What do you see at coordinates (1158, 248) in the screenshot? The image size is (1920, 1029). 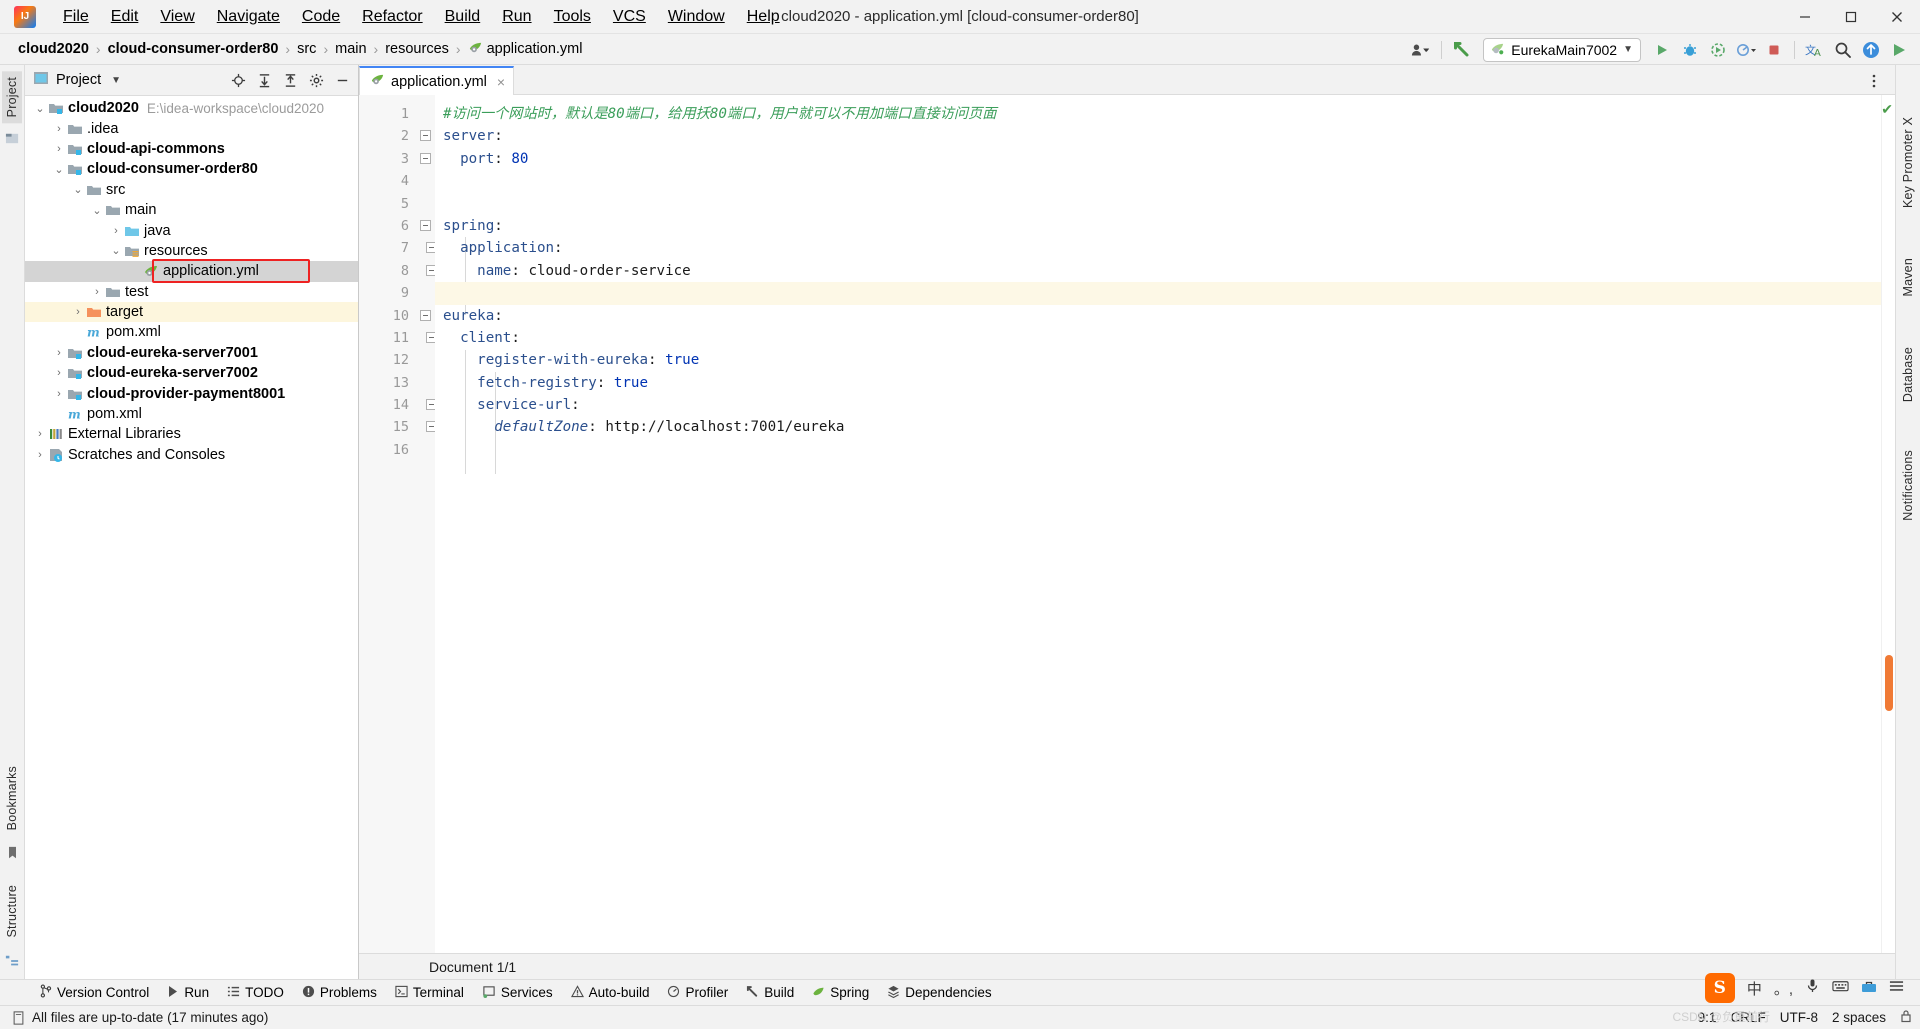 I see `code-line-7: application:` at bounding box center [1158, 248].